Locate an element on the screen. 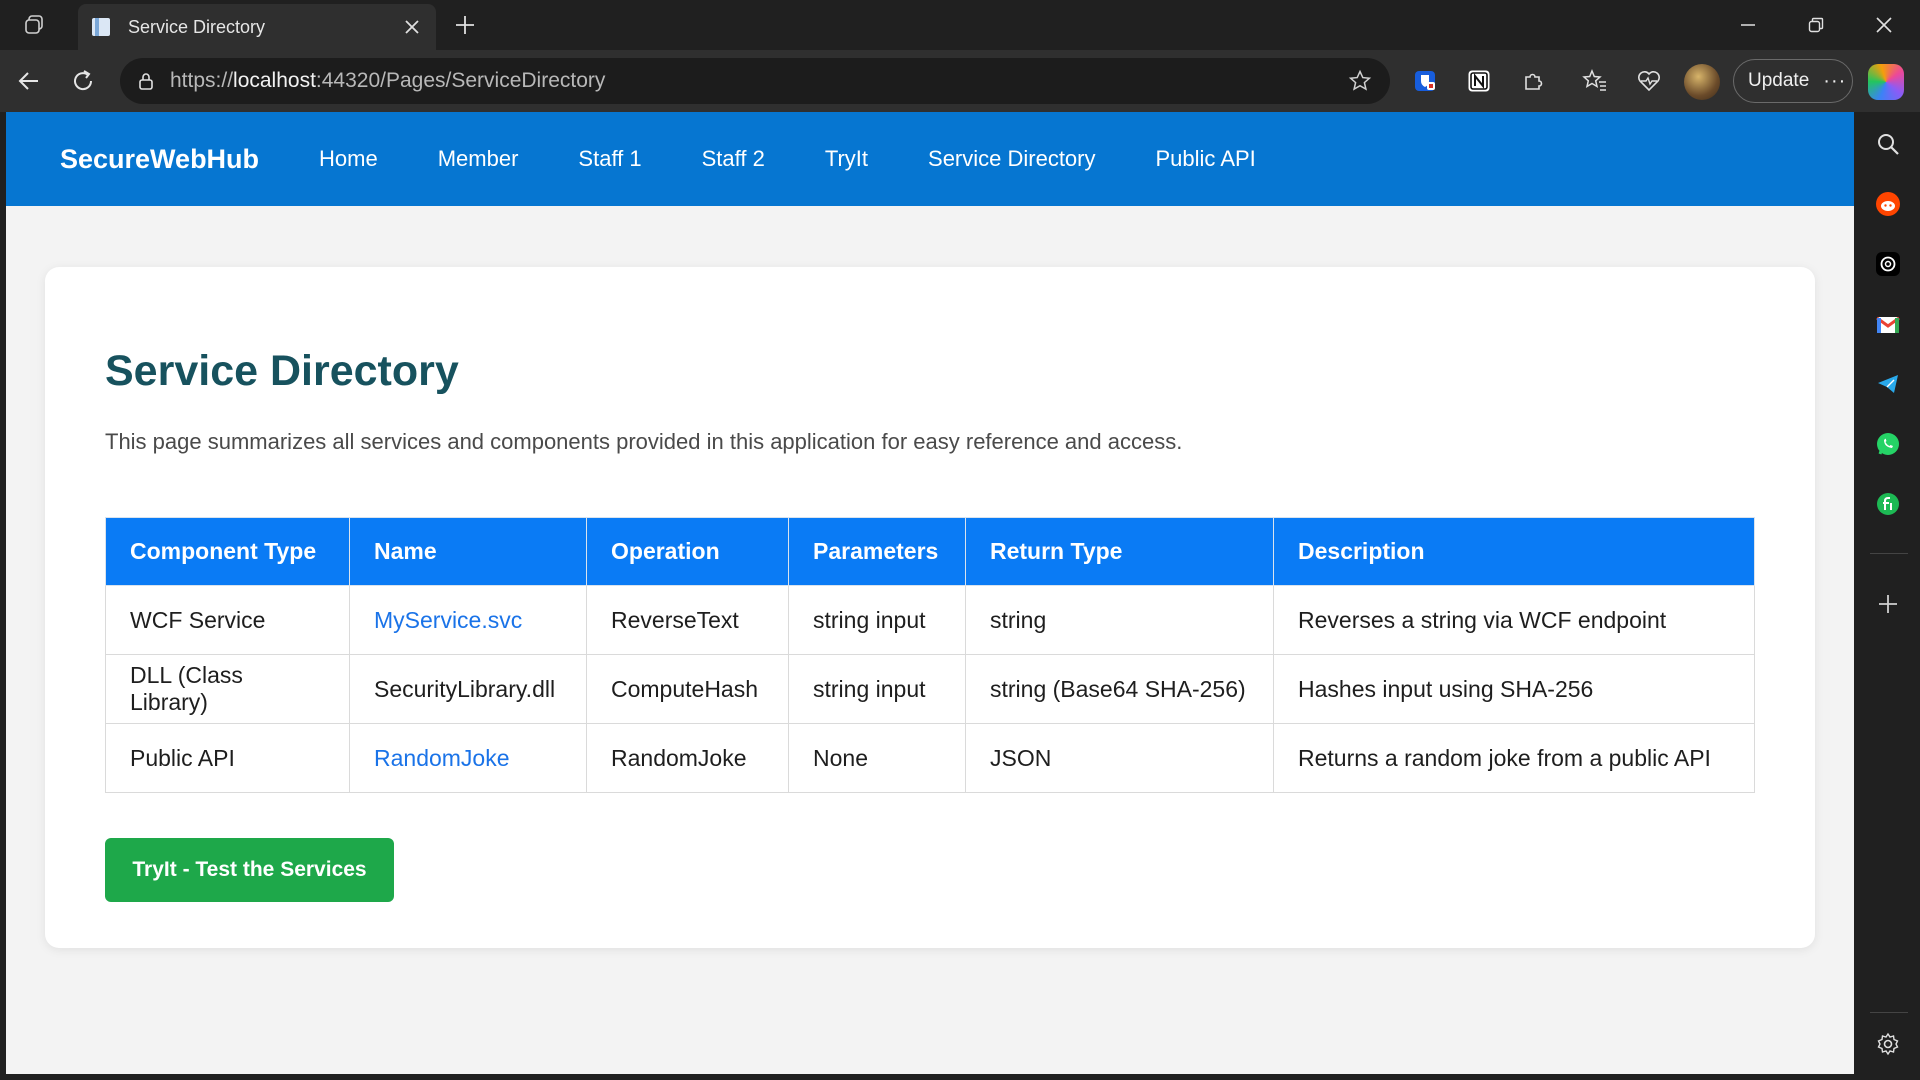  site-brand: SecureWebHub is located at coordinates (159, 159).